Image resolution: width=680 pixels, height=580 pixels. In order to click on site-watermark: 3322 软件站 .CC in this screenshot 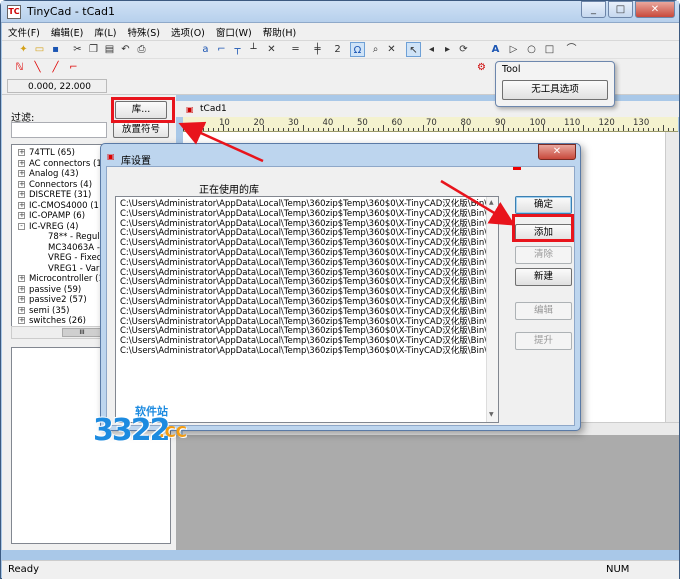, I will do `click(149, 424)`.